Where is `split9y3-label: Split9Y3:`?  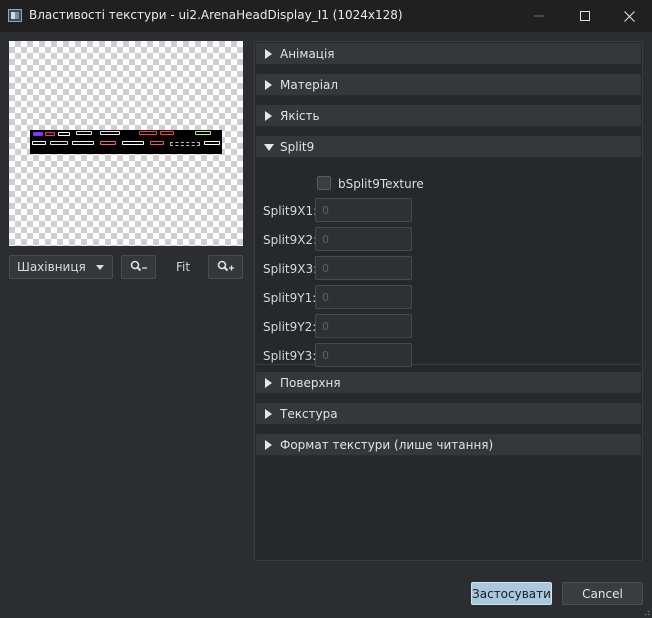 split9y3-label: Split9Y3: is located at coordinates (290, 356).